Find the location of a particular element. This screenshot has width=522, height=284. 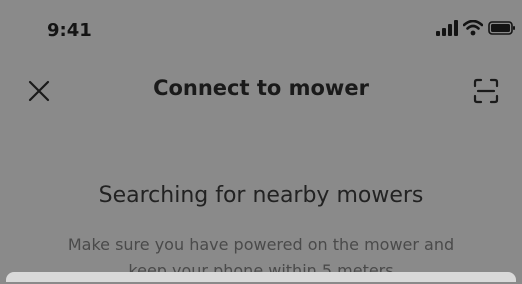

page-title: Connect to mower is located at coordinates (261, 88).